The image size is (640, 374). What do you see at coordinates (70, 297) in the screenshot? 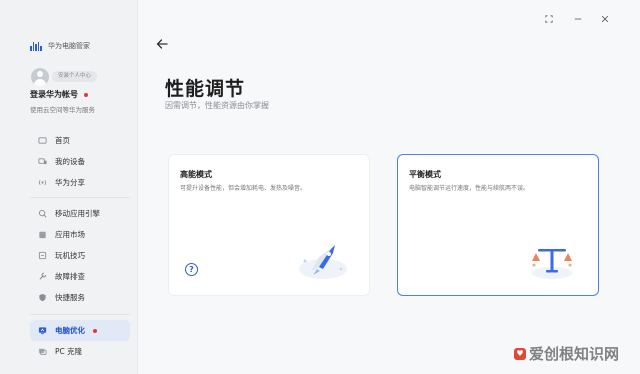
I see `sidebar-item-label: 快捷服务` at bounding box center [70, 297].